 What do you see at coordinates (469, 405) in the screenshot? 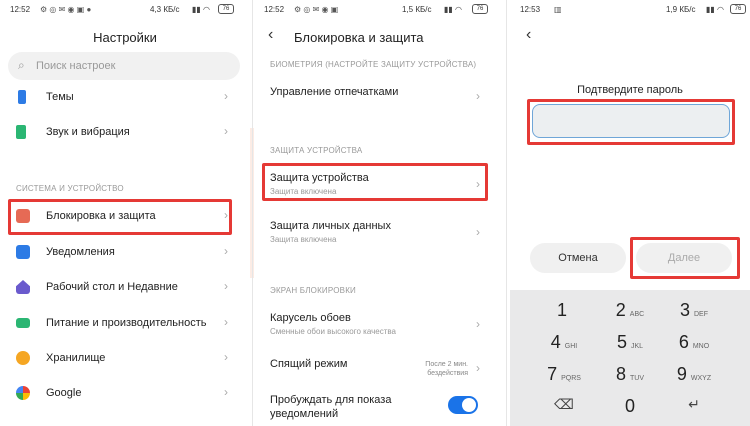
I see `toggle-knob` at bounding box center [469, 405].